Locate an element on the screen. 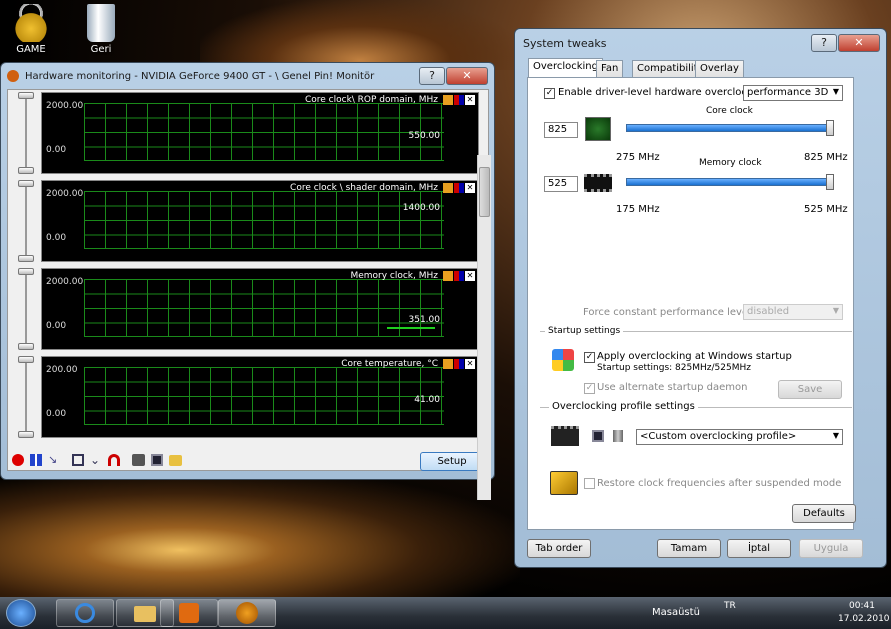  internet-explorer-icon is located at coordinates (85, 613).